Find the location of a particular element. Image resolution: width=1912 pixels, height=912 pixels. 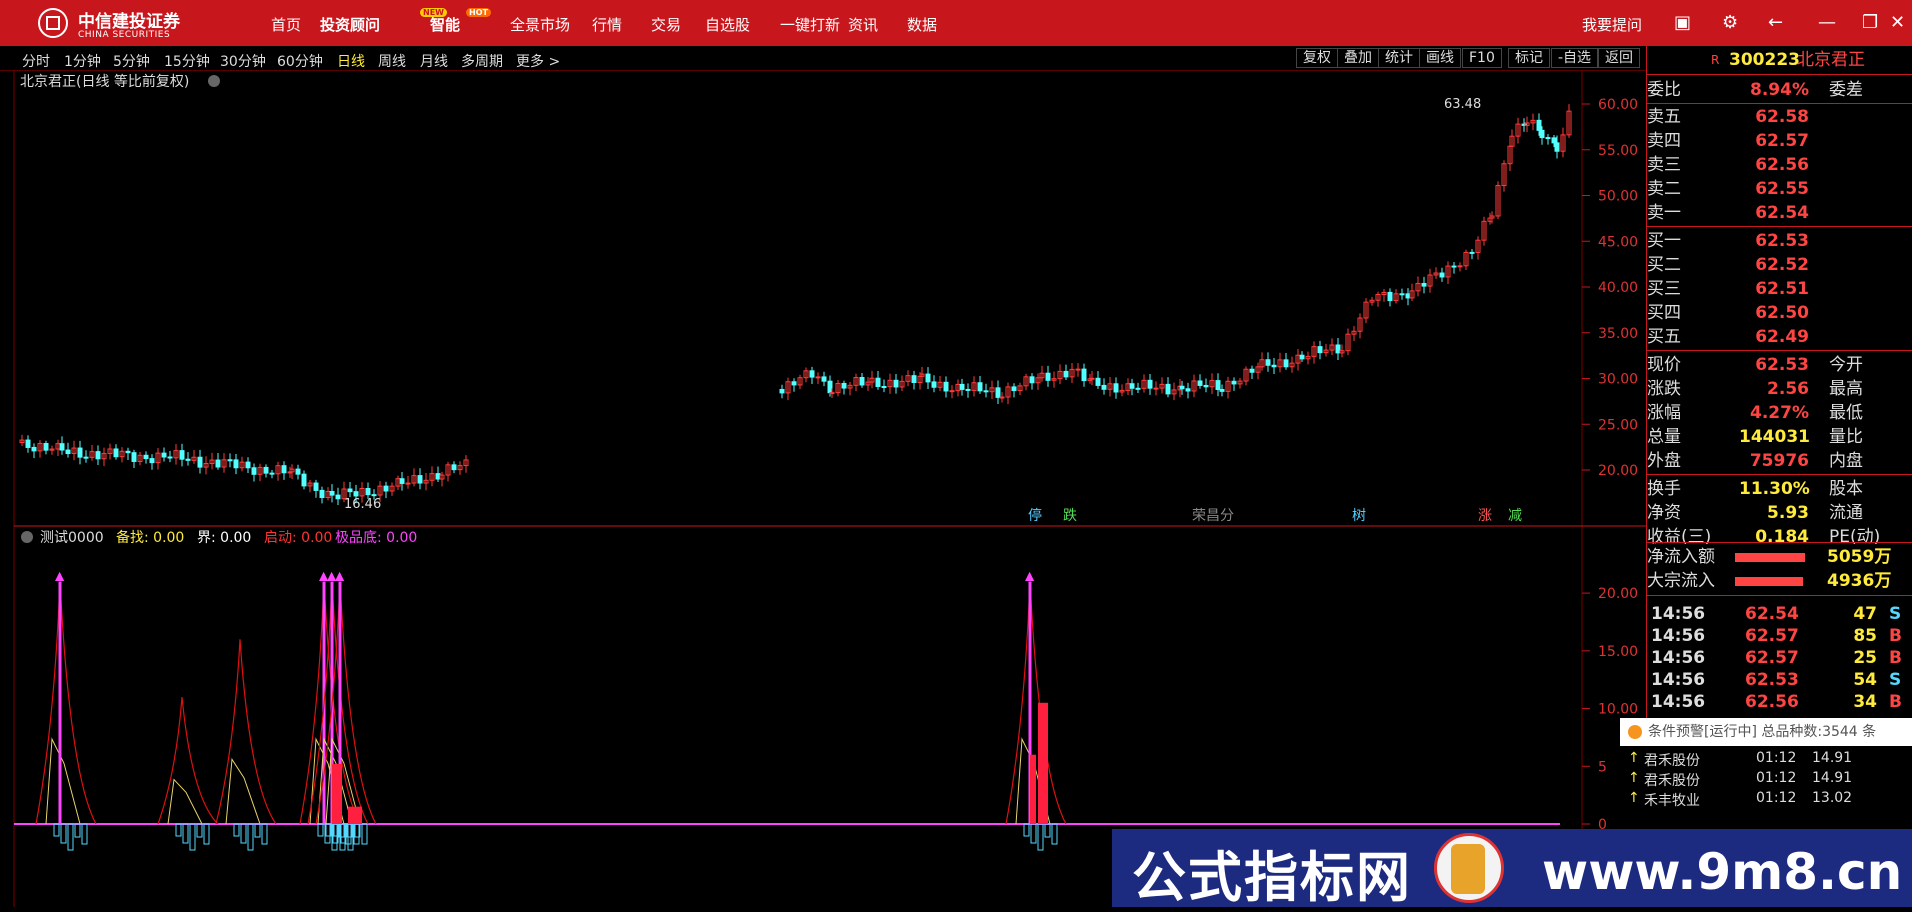

tool-stats-button: 统计 is located at coordinates (1399, 58).